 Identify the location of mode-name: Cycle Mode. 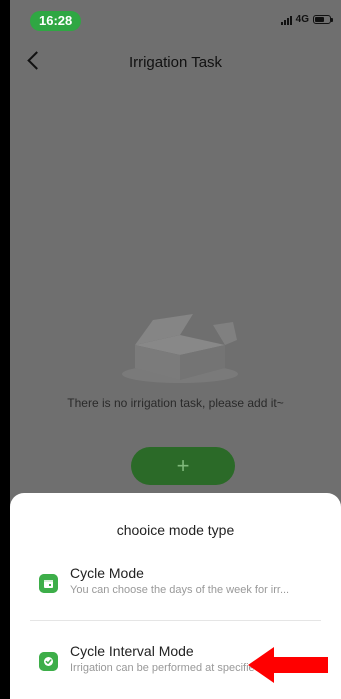
(107, 573).